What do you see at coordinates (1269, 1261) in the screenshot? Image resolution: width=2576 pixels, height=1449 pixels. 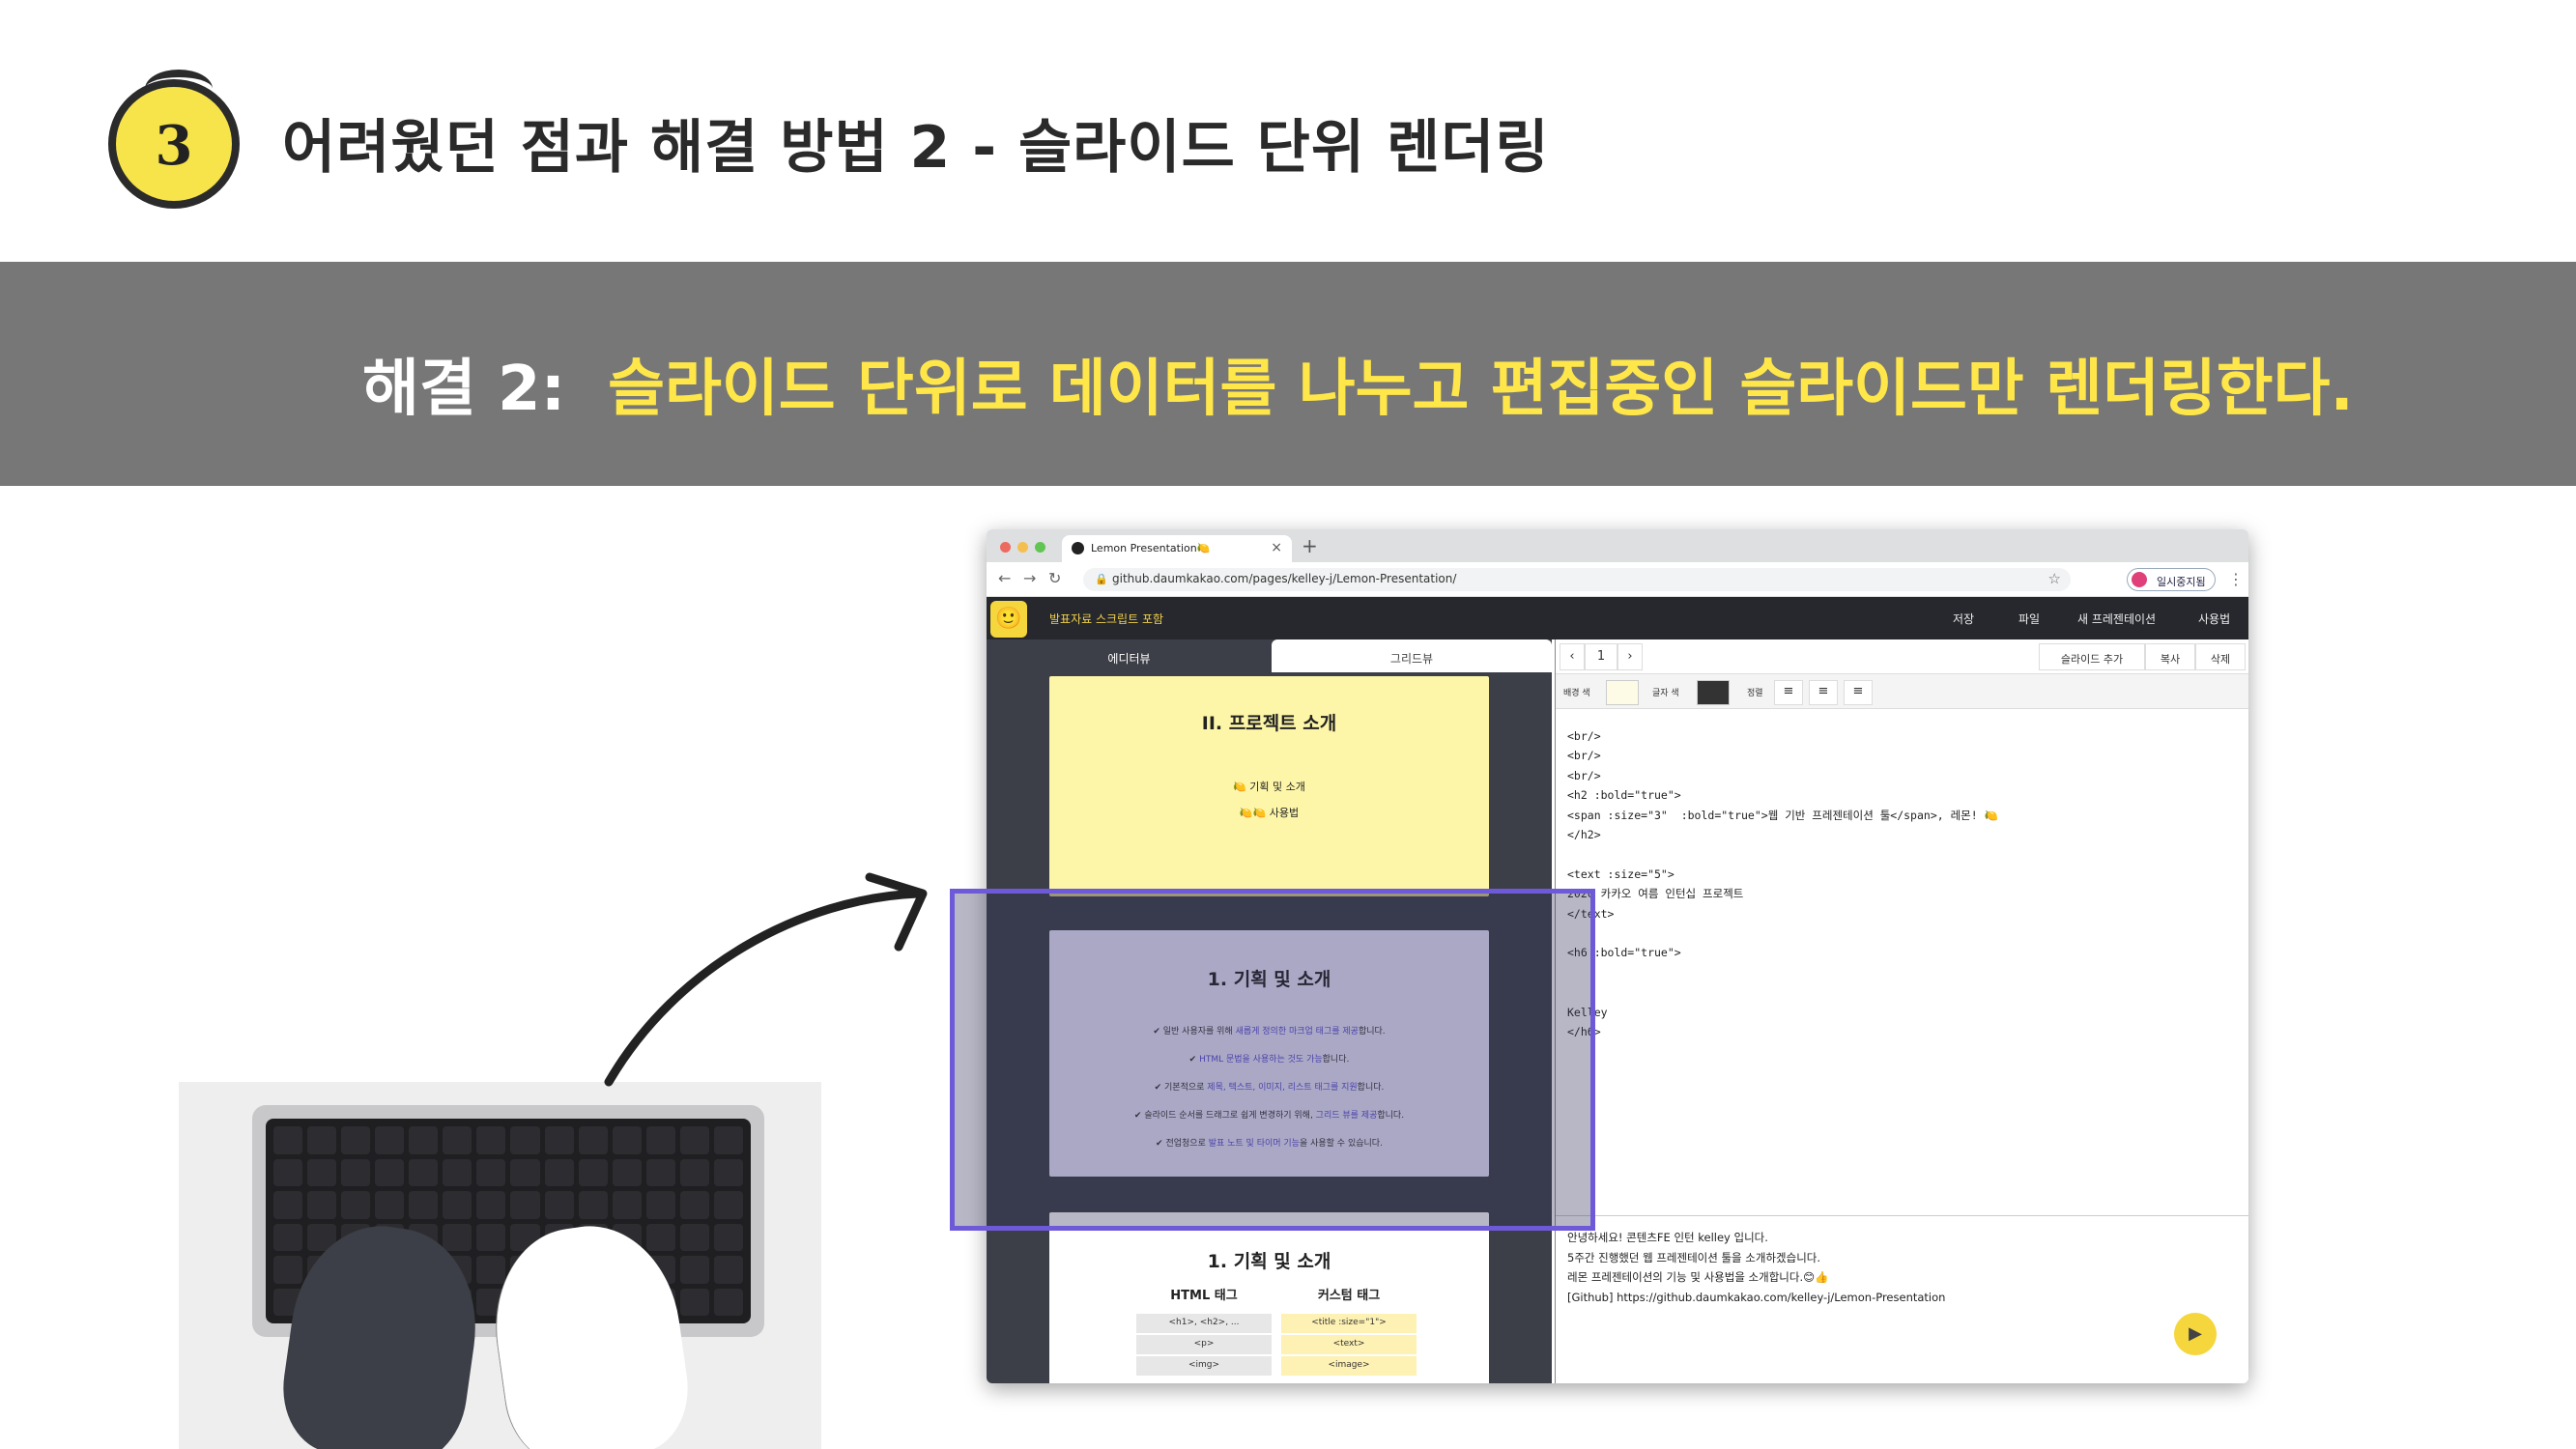 I see `slide-heading: 1. 기획 및 소개` at bounding box center [1269, 1261].